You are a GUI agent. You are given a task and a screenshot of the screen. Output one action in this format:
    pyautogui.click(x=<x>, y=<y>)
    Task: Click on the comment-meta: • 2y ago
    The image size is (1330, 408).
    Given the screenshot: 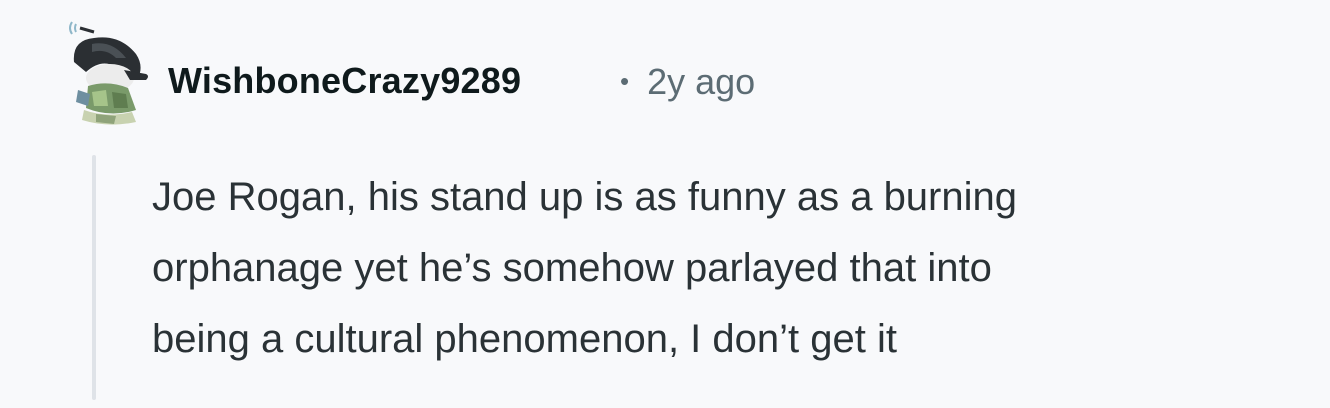 What is the action you would take?
    pyautogui.click(x=687, y=81)
    